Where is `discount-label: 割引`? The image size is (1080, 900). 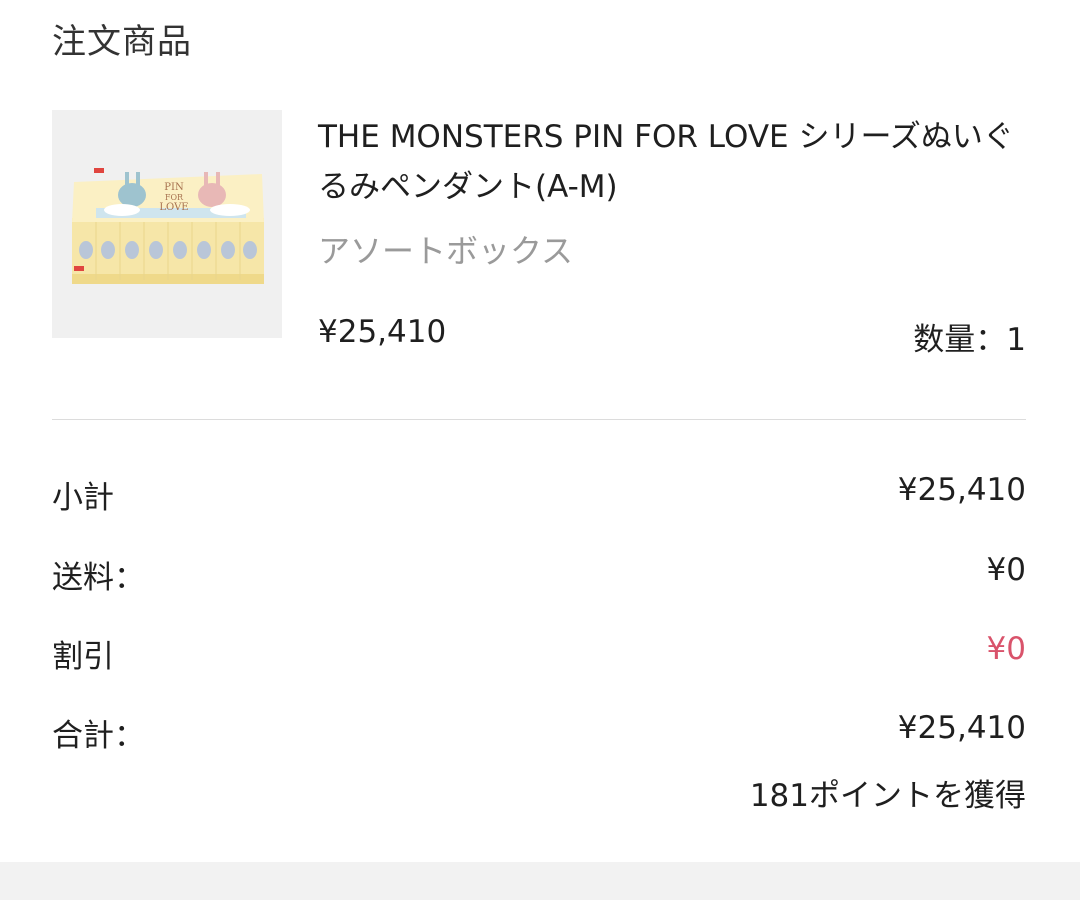
discount-label: 割引 is located at coordinates (83, 657).